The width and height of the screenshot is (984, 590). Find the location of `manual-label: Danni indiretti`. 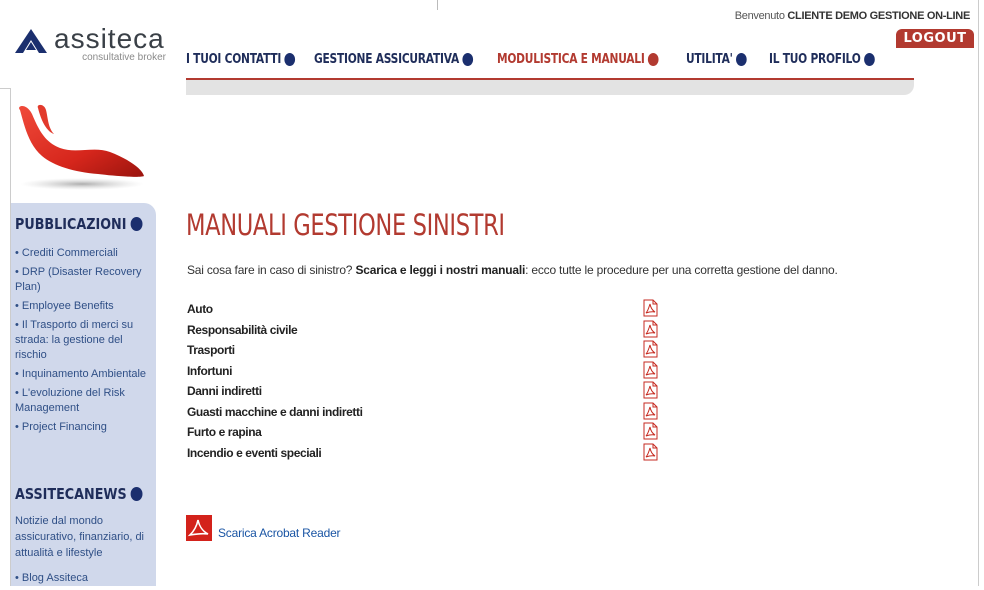

manual-label: Danni indiretti is located at coordinates (224, 391).